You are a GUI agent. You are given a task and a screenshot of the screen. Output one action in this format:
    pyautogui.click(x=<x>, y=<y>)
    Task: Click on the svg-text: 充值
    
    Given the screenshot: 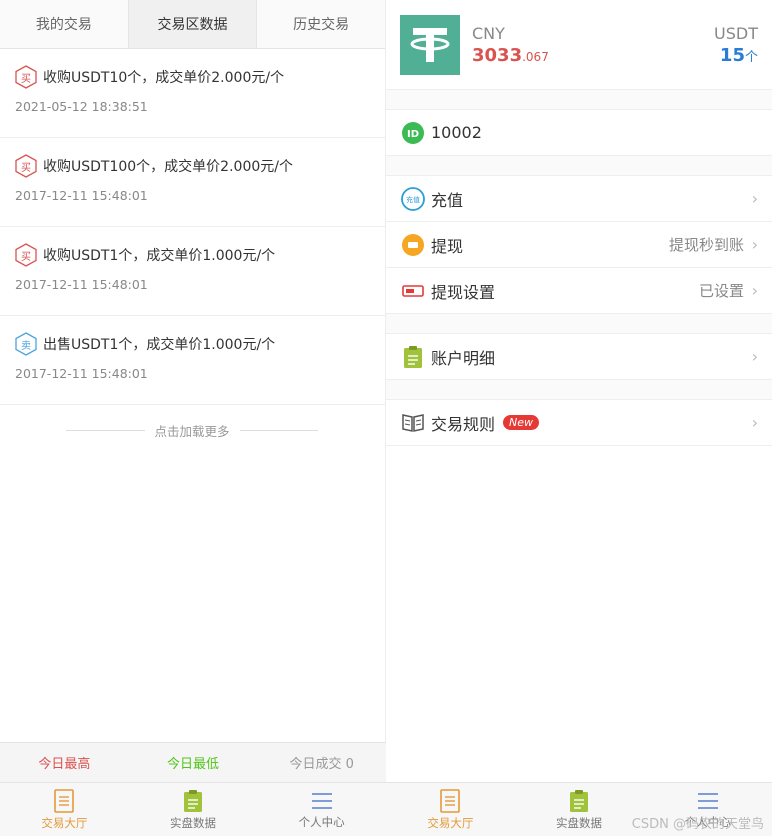 What is the action you would take?
    pyautogui.click(x=413, y=199)
    